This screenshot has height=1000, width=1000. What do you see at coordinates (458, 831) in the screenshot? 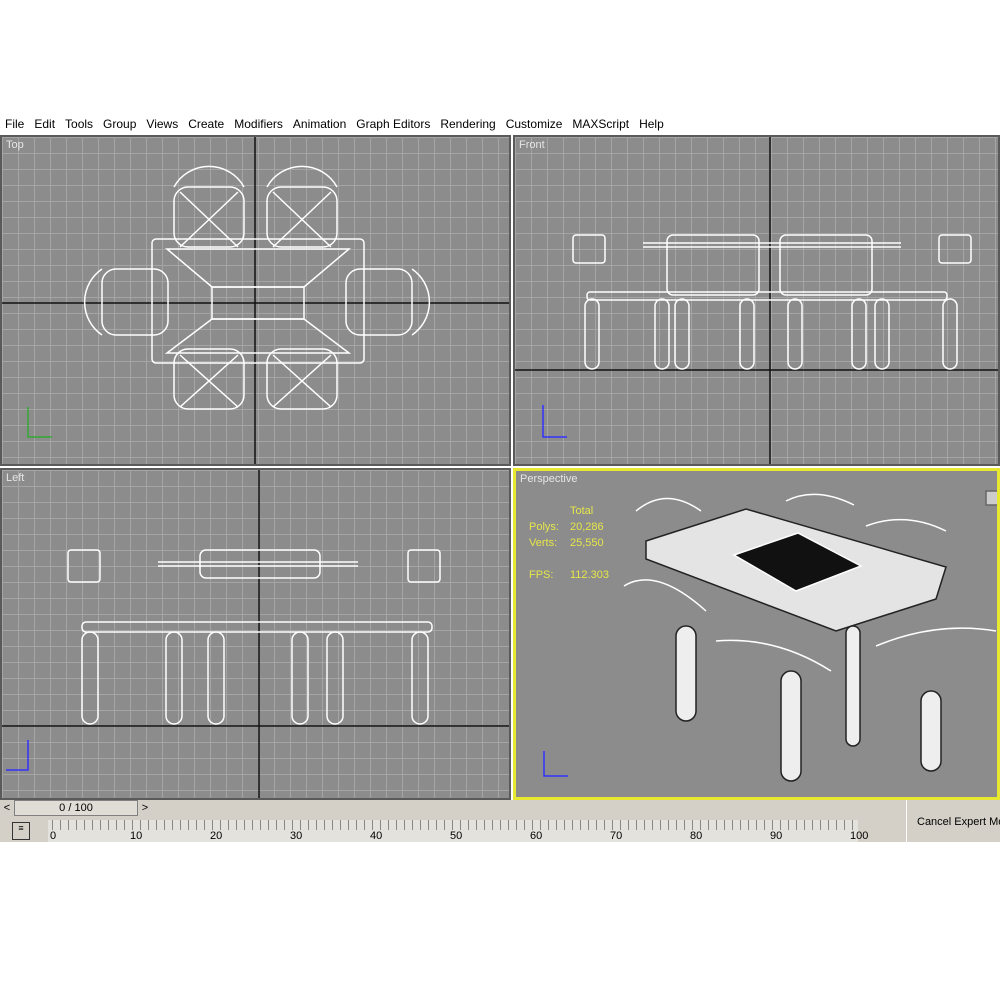
I see `timeline-track: 0 10 20 30 40 50 60 70 80 90 100` at bounding box center [458, 831].